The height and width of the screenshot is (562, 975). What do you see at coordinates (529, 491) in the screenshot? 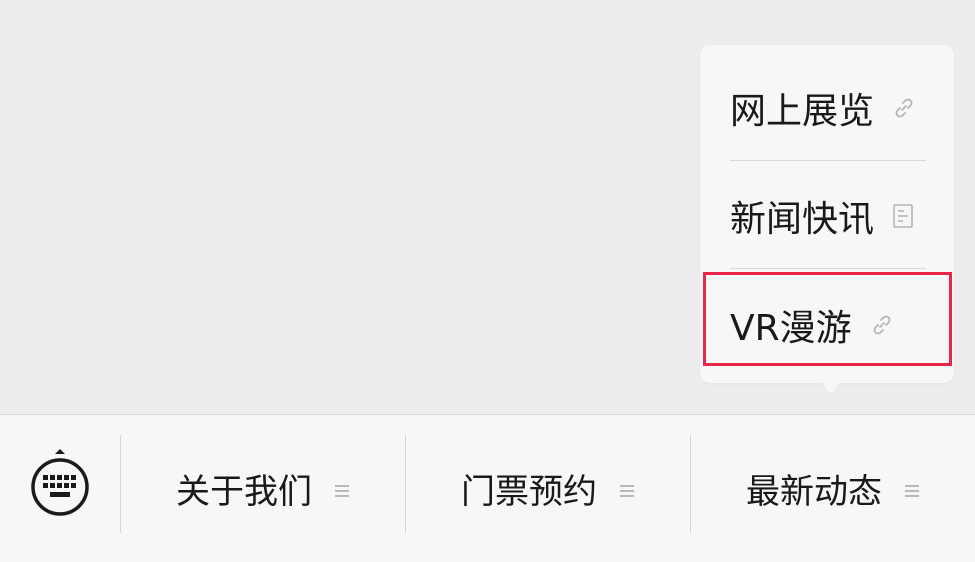
I see `tab-label: 门票预约` at bounding box center [529, 491].